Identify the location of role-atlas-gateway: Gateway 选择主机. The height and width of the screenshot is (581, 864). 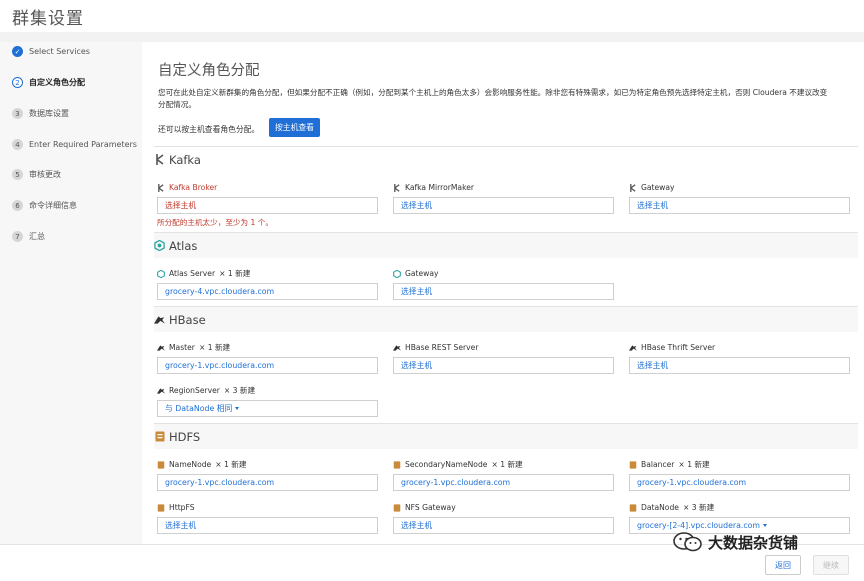
(503, 284).